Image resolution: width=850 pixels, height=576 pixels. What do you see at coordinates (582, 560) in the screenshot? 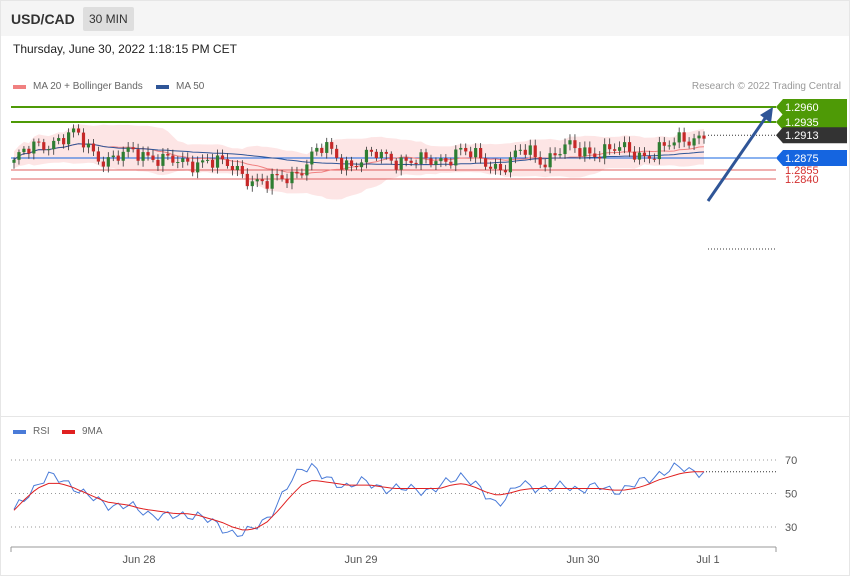
I see `x-tick-label-2: Jun 30` at bounding box center [582, 560].